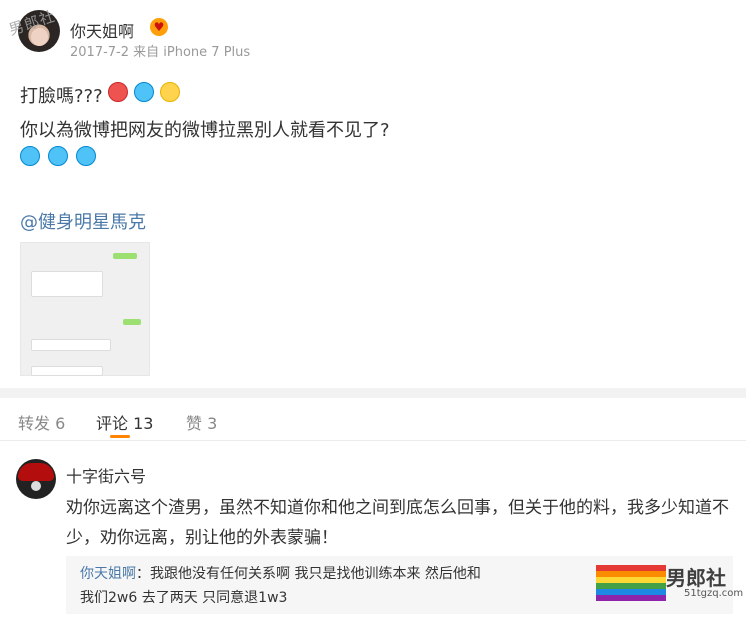  Describe the element at coordinates (201, 422) in the screenshot. I see `tab-likes: 赞 3` at that location.